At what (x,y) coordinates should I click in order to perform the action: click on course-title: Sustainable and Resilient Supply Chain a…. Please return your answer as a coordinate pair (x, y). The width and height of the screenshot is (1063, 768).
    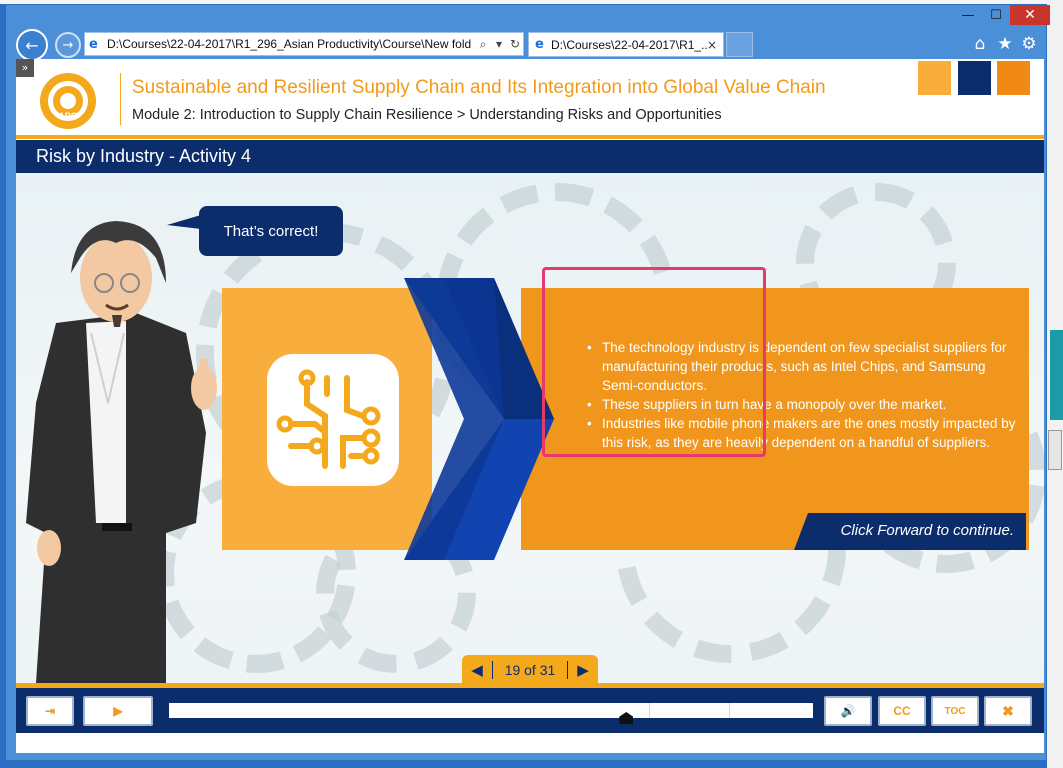
    Looking at the image, I should click on (479, 87).